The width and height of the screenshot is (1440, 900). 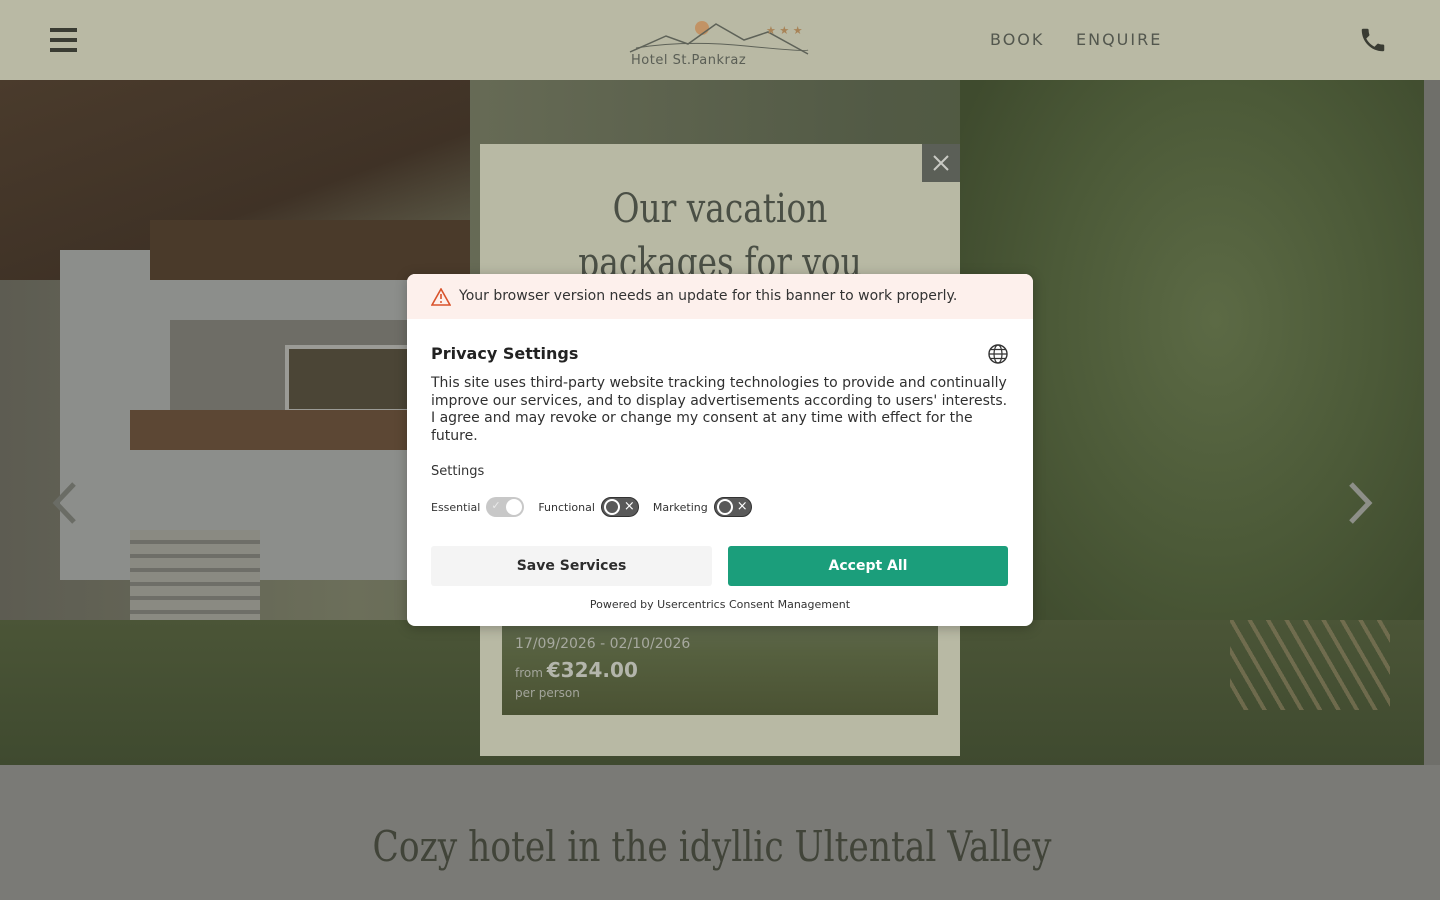 I want to click on warning-icon, so click(x=441, y=297).